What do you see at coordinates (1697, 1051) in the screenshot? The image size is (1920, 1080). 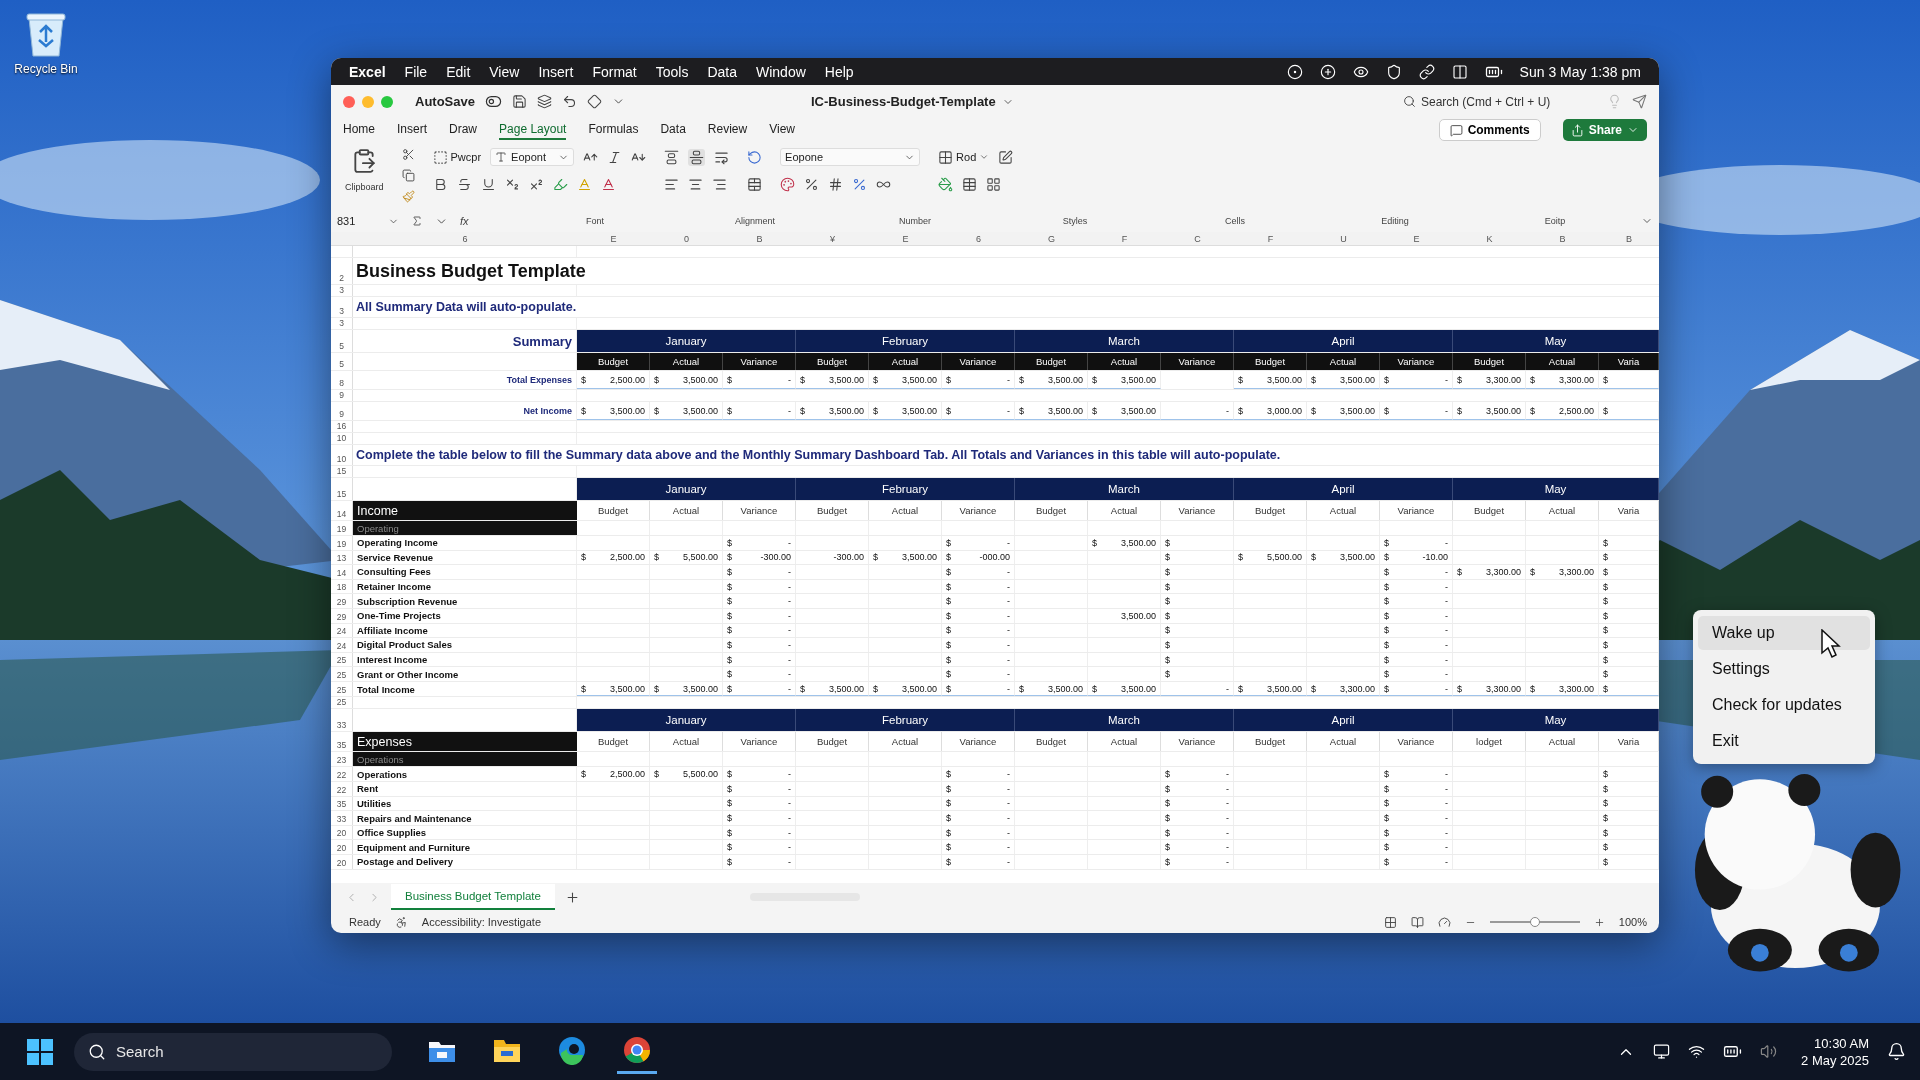 I see `wifi-icon` at bounding box center [1697, 1051].